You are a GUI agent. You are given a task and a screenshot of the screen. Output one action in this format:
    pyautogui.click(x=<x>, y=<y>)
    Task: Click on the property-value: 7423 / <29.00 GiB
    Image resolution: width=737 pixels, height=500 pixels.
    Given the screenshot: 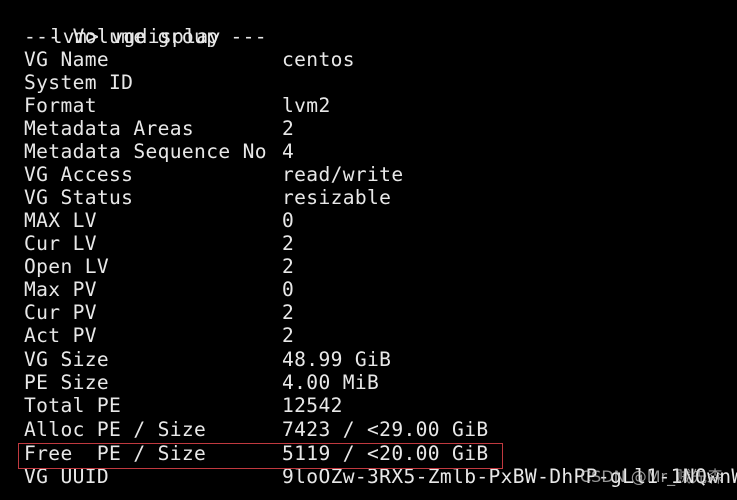 What is the action you would take?
    pyautogui.click(x=385, y=429)
    